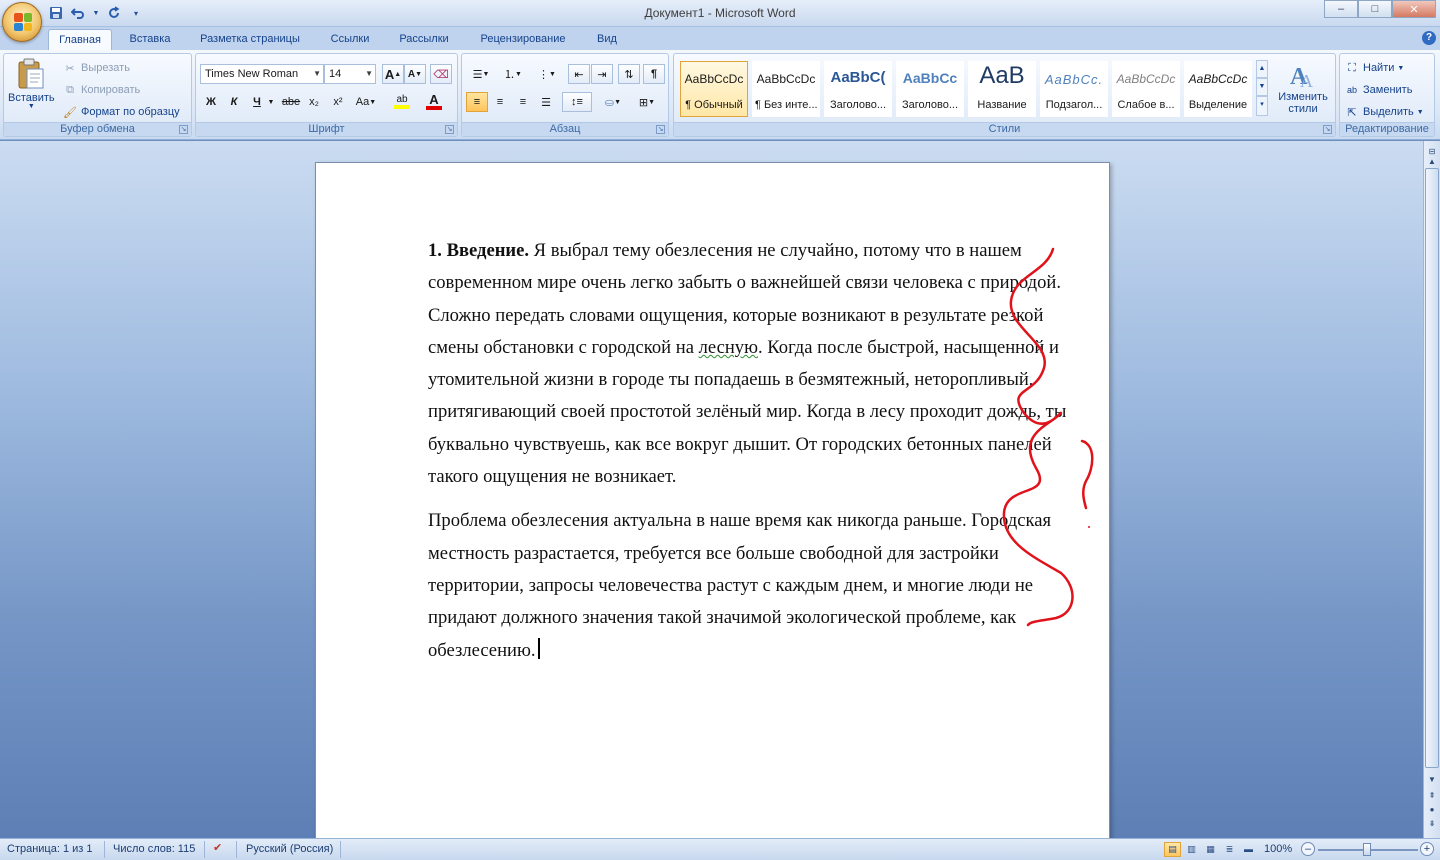 This screenshot has width=1440, height=860. I want to click on decrease-indent-button: ⇤, so click(579, 74).